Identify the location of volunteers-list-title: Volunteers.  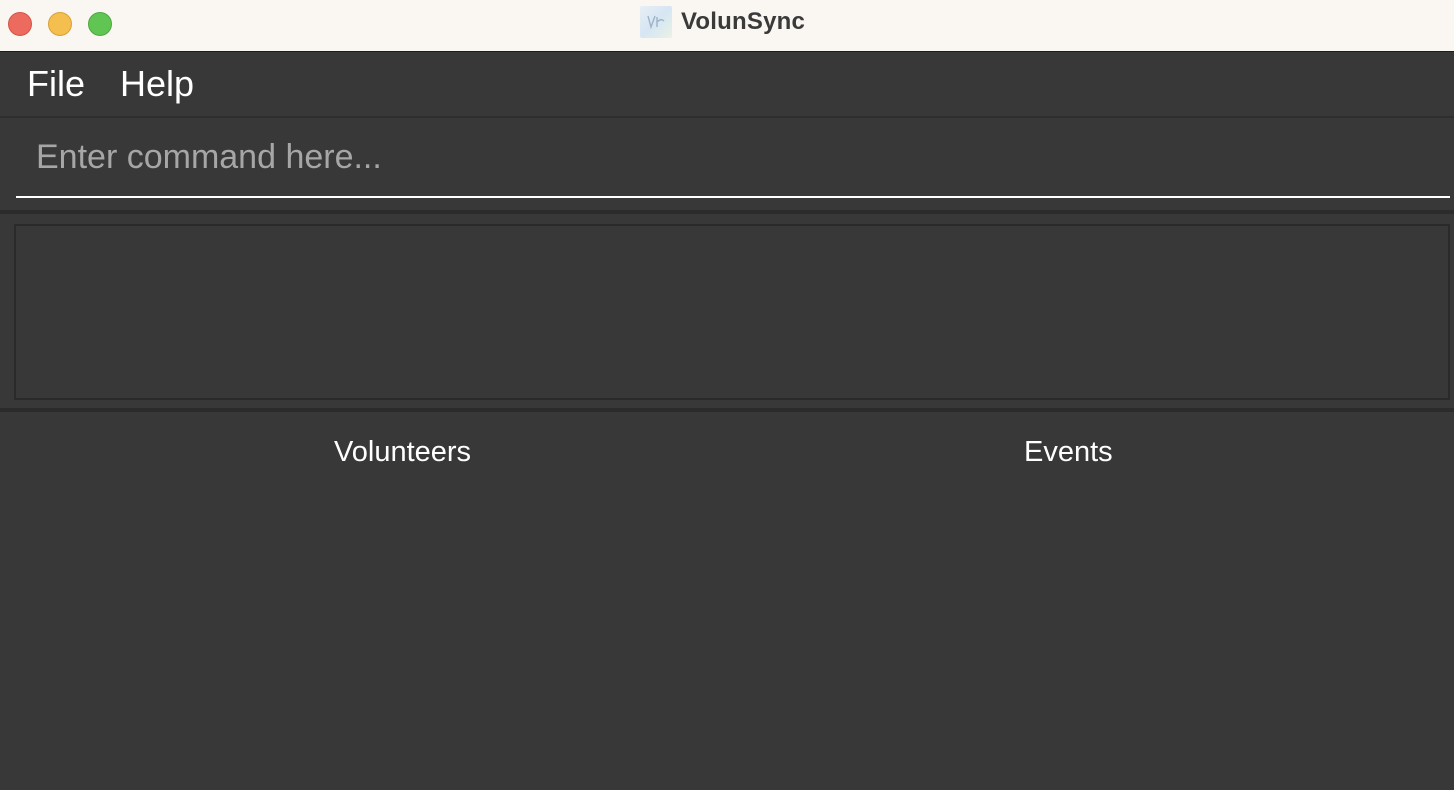
(403, 452).